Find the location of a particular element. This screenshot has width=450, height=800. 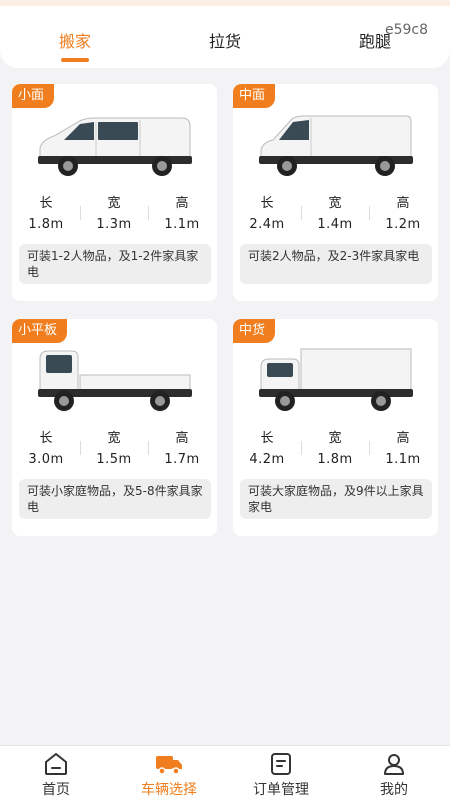

width-dim: 宽 1.8m is located at coordinates (335, 449).